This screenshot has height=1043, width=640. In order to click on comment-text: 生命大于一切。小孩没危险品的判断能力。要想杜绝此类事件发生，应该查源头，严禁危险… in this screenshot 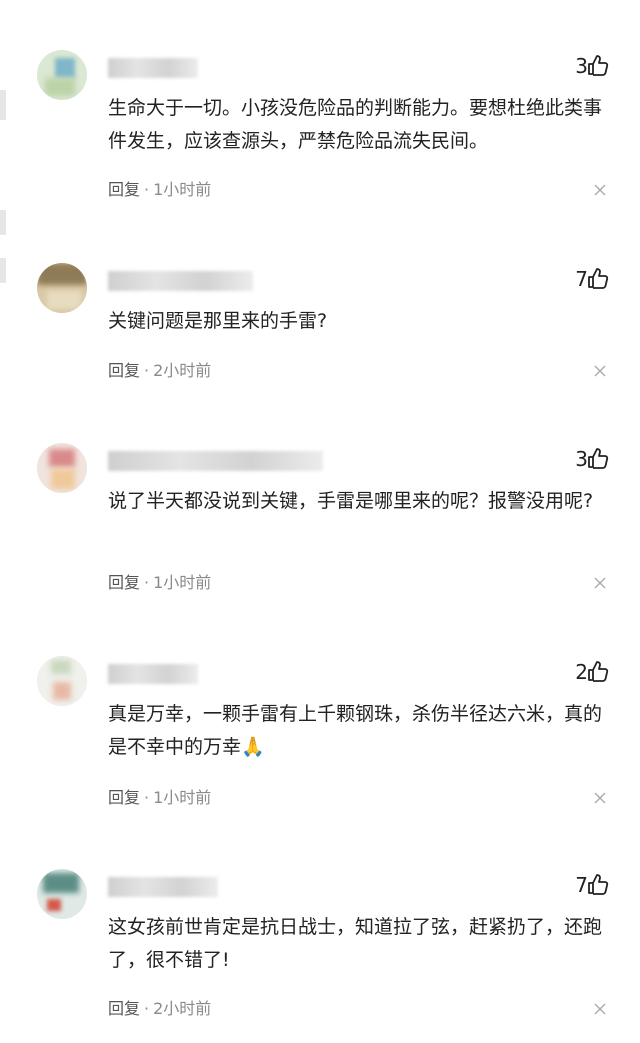, I will do `click(355, 124)`.